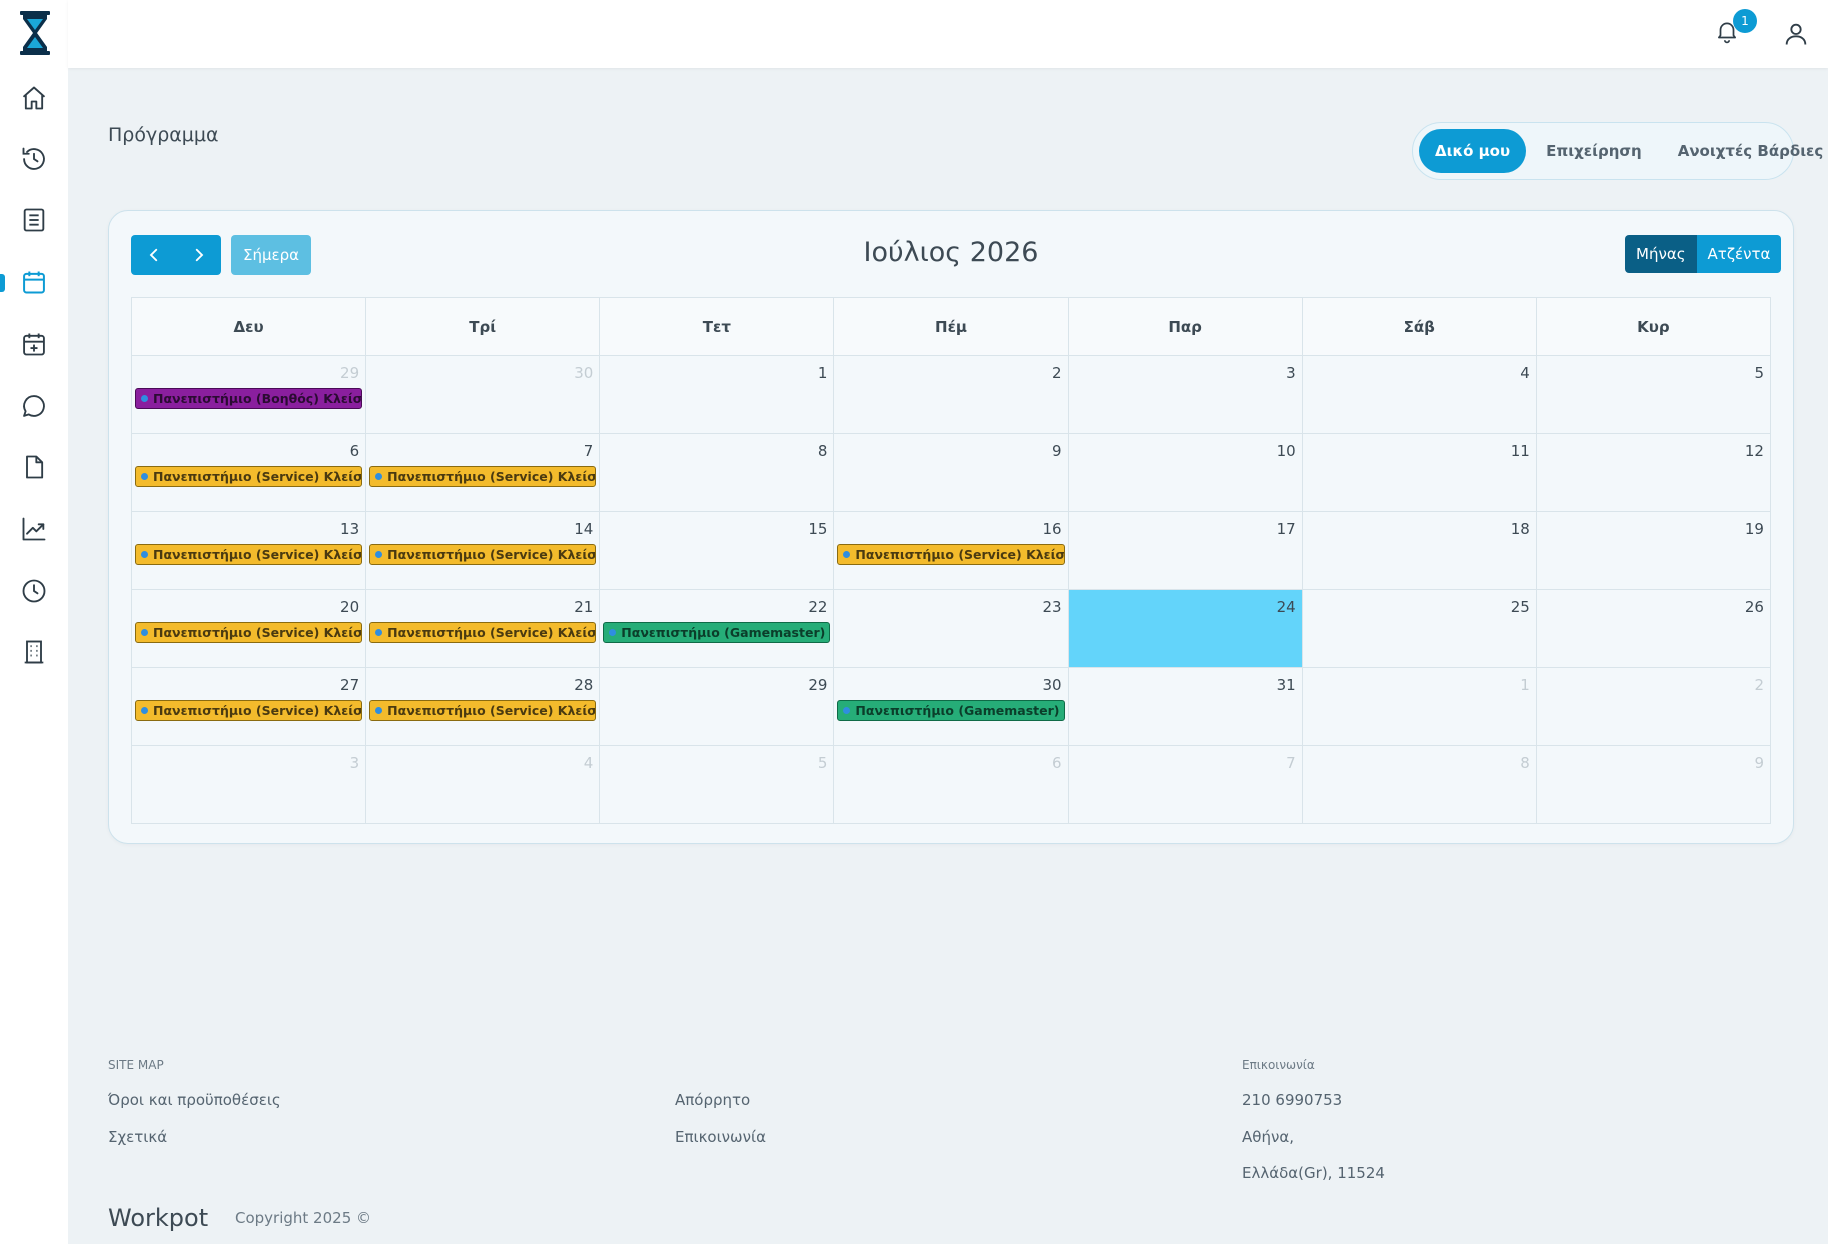 Image resolution: width=1828 pixels, height=1244 pixels. What do you see at coordinates (1286, 451) in the screenshot?
I see `day-number: 10` at bounding box center [1286, 451].